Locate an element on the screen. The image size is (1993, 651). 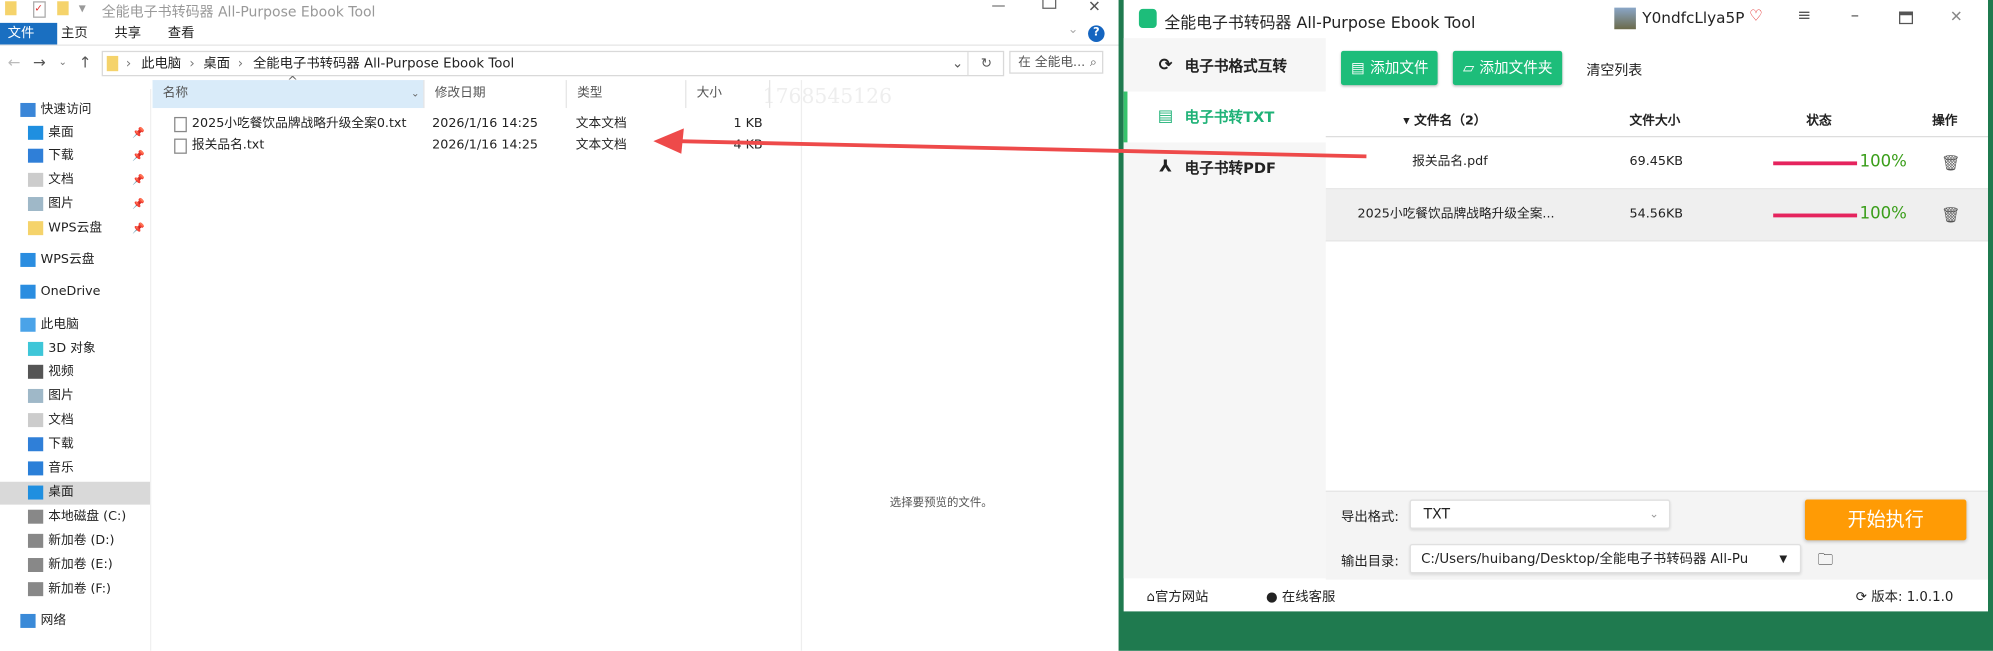
arrow-line is located at coordinates (1020, 149).